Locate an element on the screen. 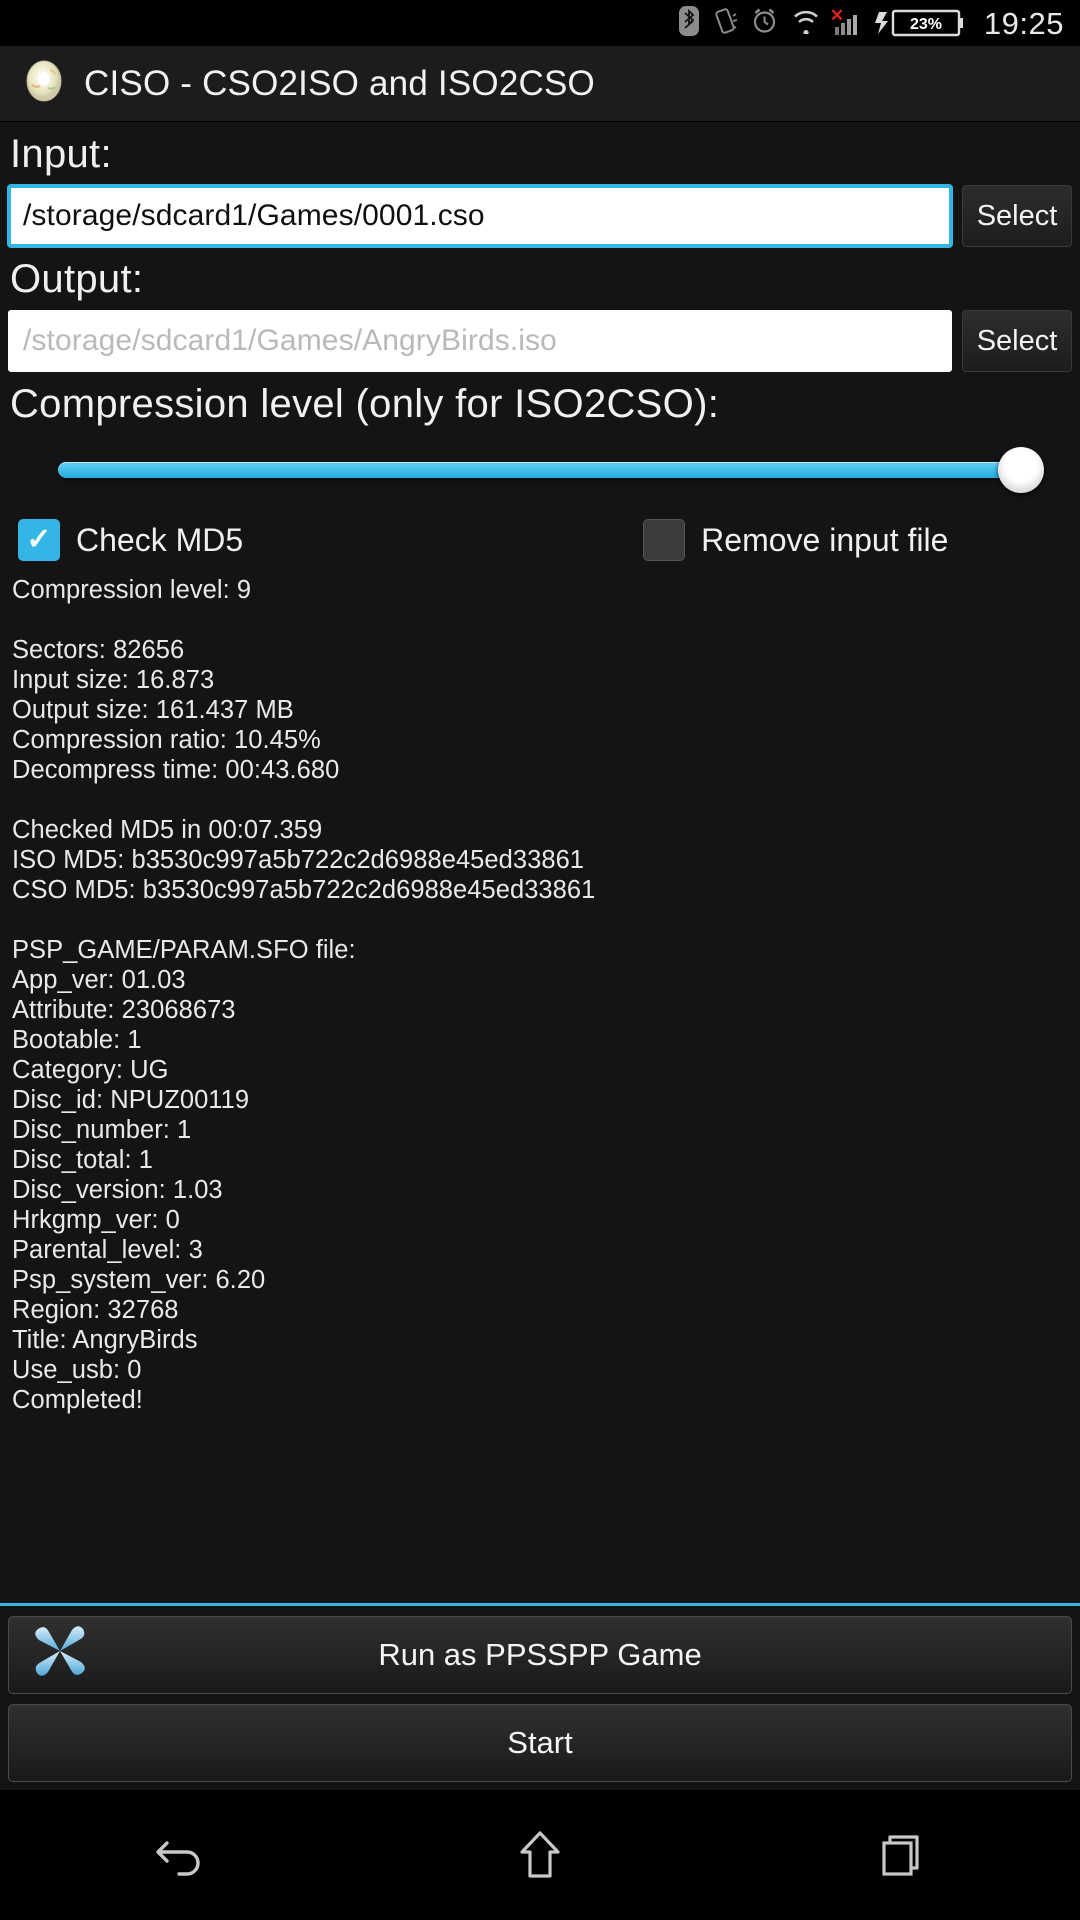 The width and height of the screenshot is (1080, 1920). bluetooth-icon is located at coordinates (688, 23).